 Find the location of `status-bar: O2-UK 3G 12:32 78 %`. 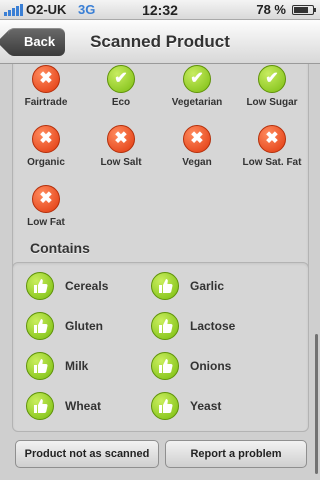

status-bar: O2-UK 3G 12:32 78 % is located at coordinates (160, 10).